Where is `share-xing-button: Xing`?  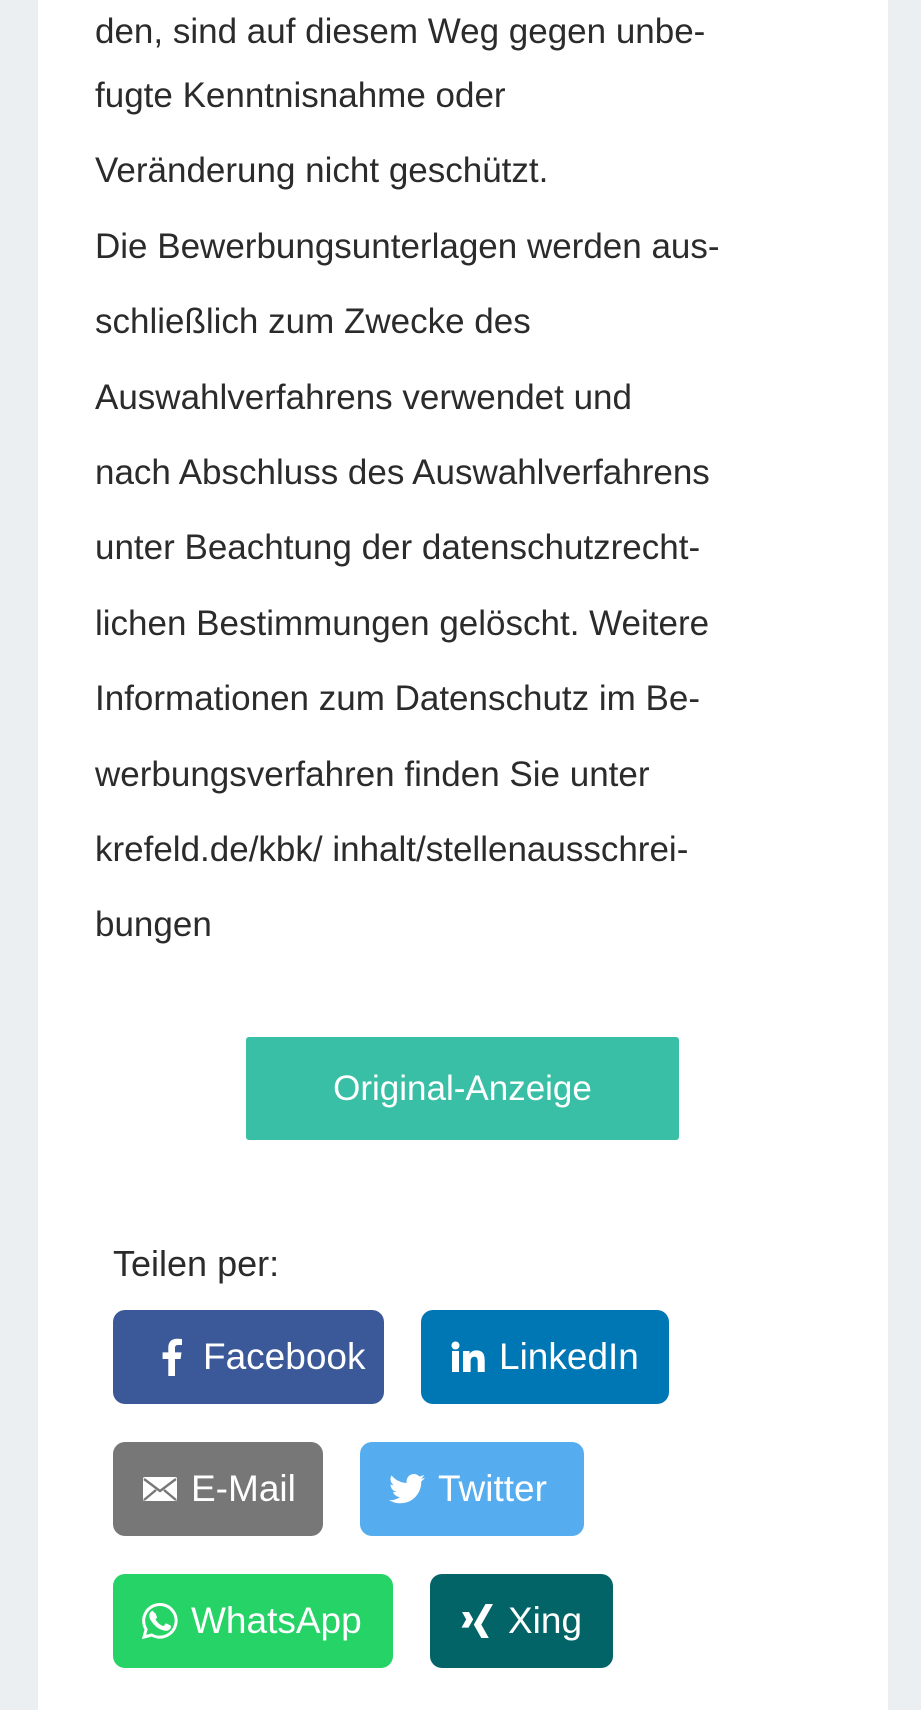 share-xing-button: Xing is located at coordinates (521, 1621).